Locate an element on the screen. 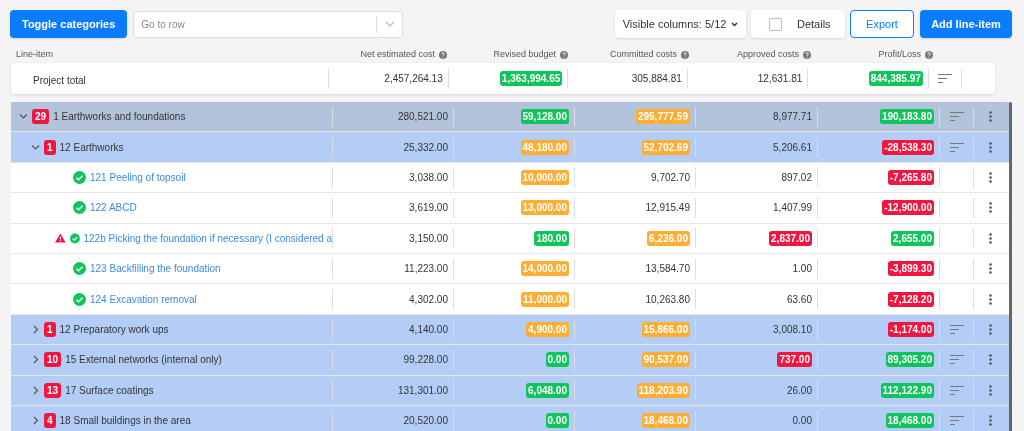  amount-cell: -1,174.00 is located at coordinates (910, 329).